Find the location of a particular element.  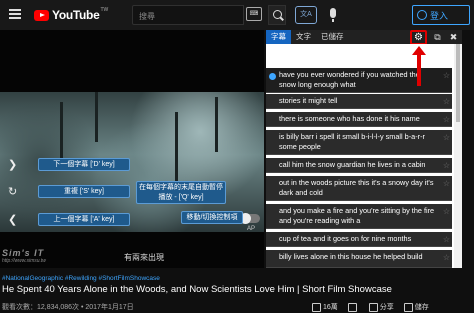

next-caption-button: 下一個字幕 ['D' key] is located at coordinates (84, 164).